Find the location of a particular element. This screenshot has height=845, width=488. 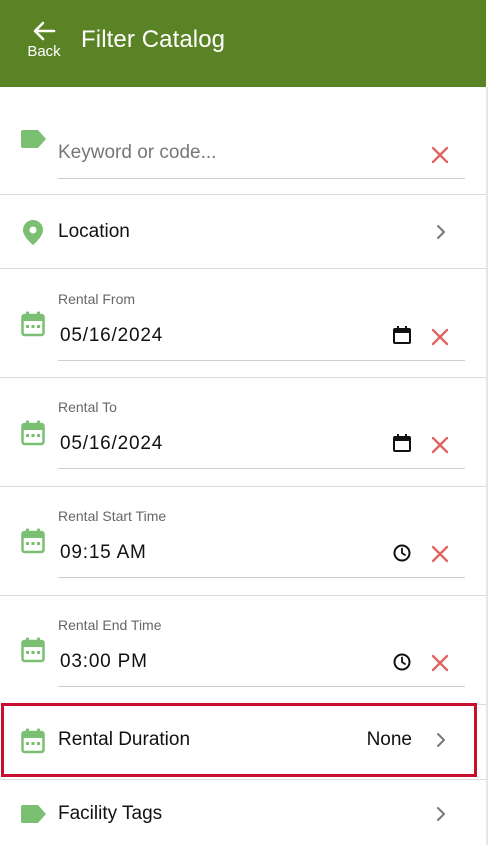

rental-to-underline is located at coordinates (261, 468).